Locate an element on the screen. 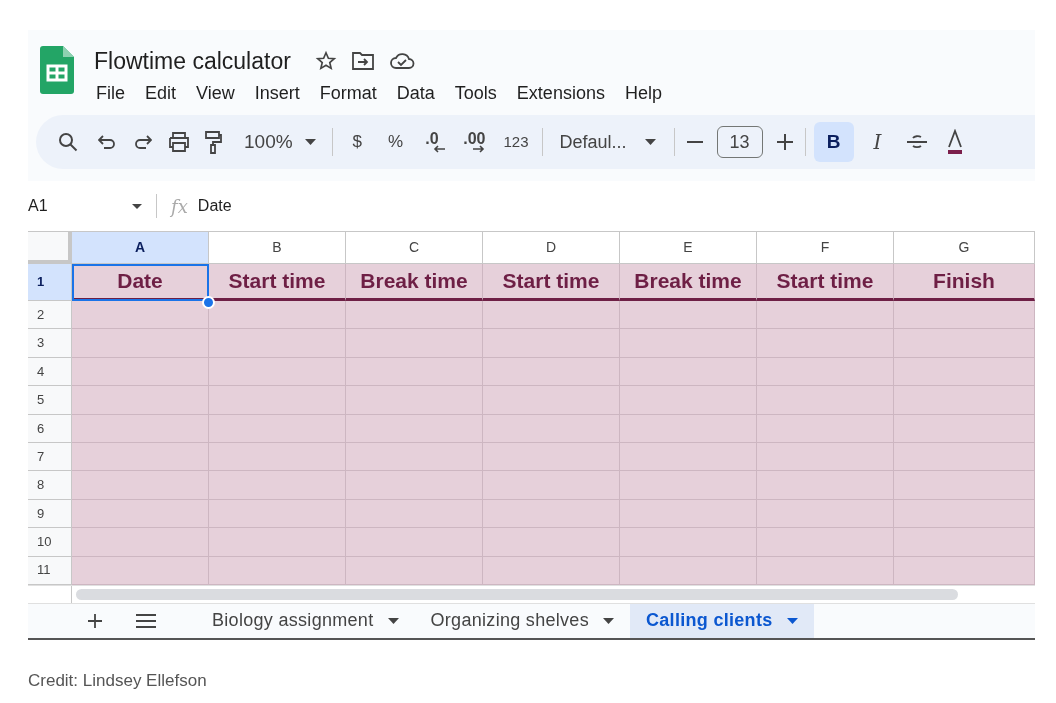 Image resolution: width=1056 pixels, height=703 pixels. select-all-corner is located at coordinates (50, 248).